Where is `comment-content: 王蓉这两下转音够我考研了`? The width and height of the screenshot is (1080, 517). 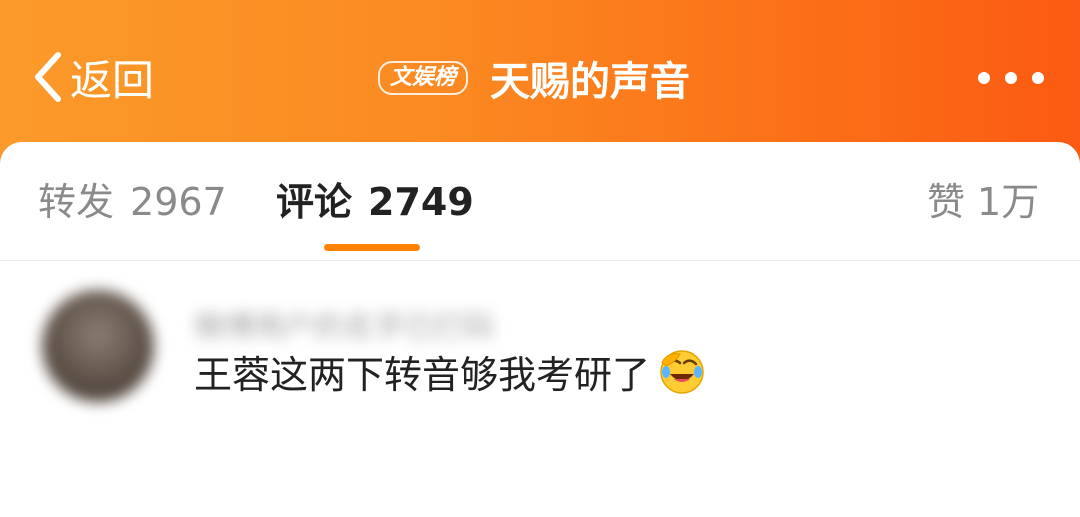 comment-content: 王蓉这两下转音够我考研了 is located at coordinates (450, 371).